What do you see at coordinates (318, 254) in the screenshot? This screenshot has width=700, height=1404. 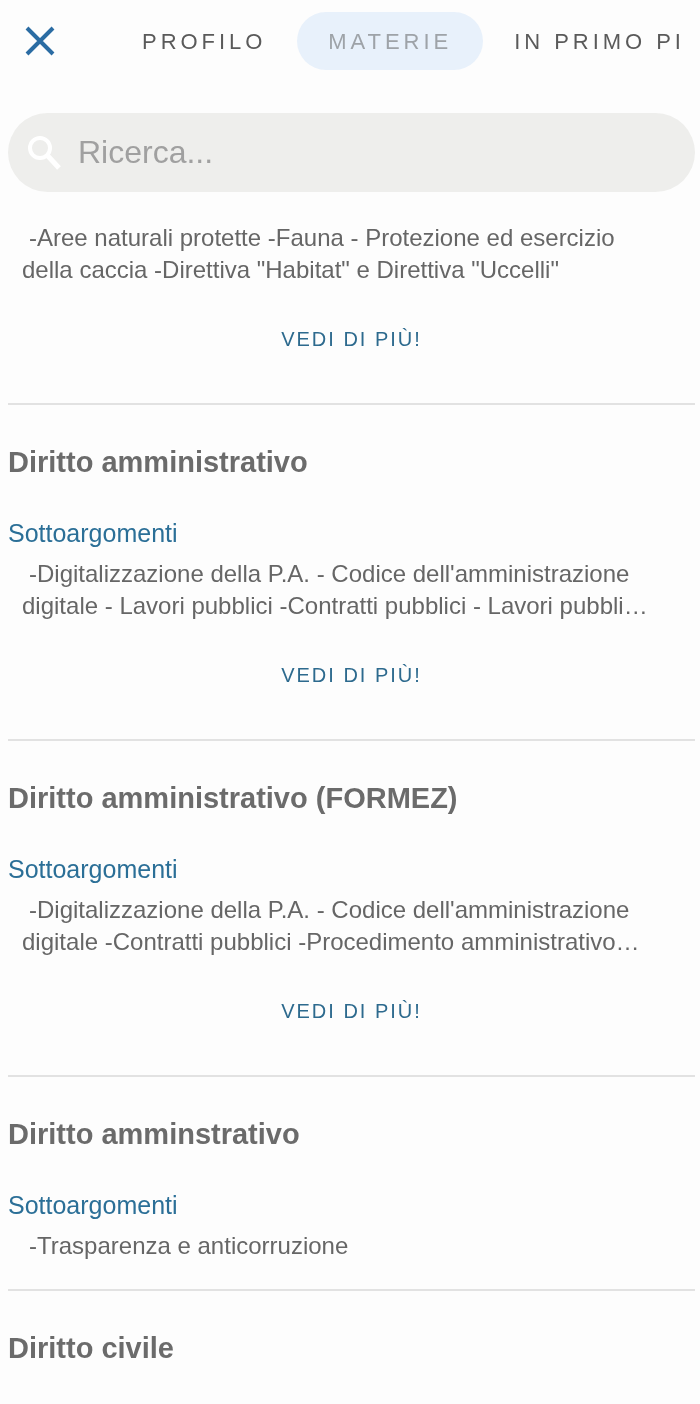 I see `subtopics-text: -Aree naturali protette -Fauna - Protezione ed esercizio della caccia -Direttiva "Habitat" e Direttiva "Uccelli"` at bounding box center [318, 254].